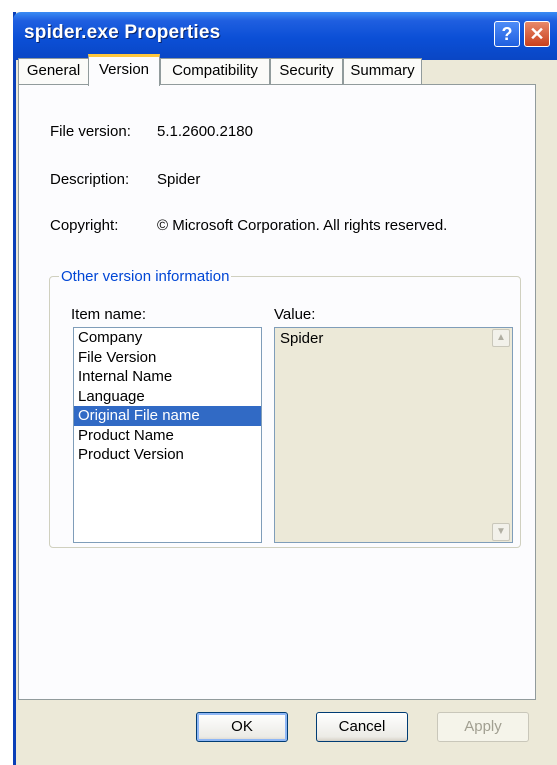 The image size is (557, 765). Describe the element at coordinates (90, 131) in the screenshot. I see `file-version-label: File version:` at that location.